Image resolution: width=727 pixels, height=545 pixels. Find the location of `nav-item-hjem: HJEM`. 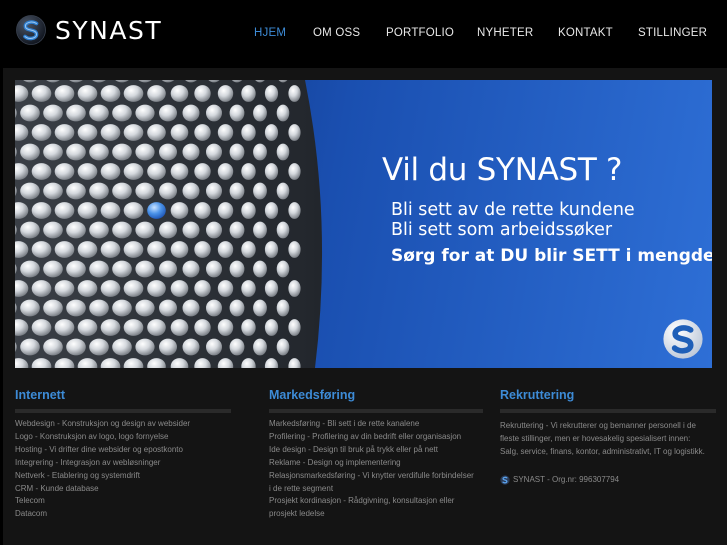

nav-item-hjem: HJEM is located at coordinates (270, 33).